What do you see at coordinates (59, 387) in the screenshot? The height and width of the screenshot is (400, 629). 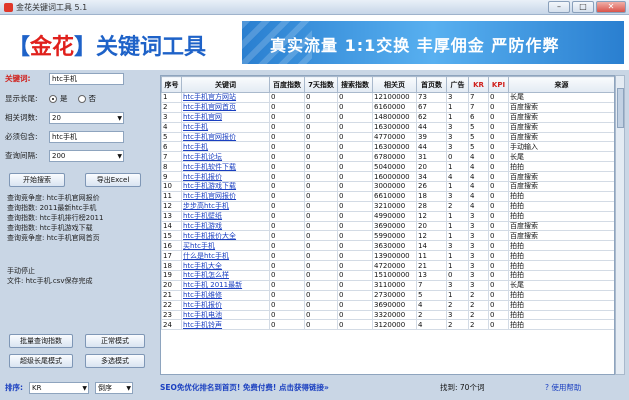 I see `sort-field-select: KR ▼` at bounding box center [59, 387].